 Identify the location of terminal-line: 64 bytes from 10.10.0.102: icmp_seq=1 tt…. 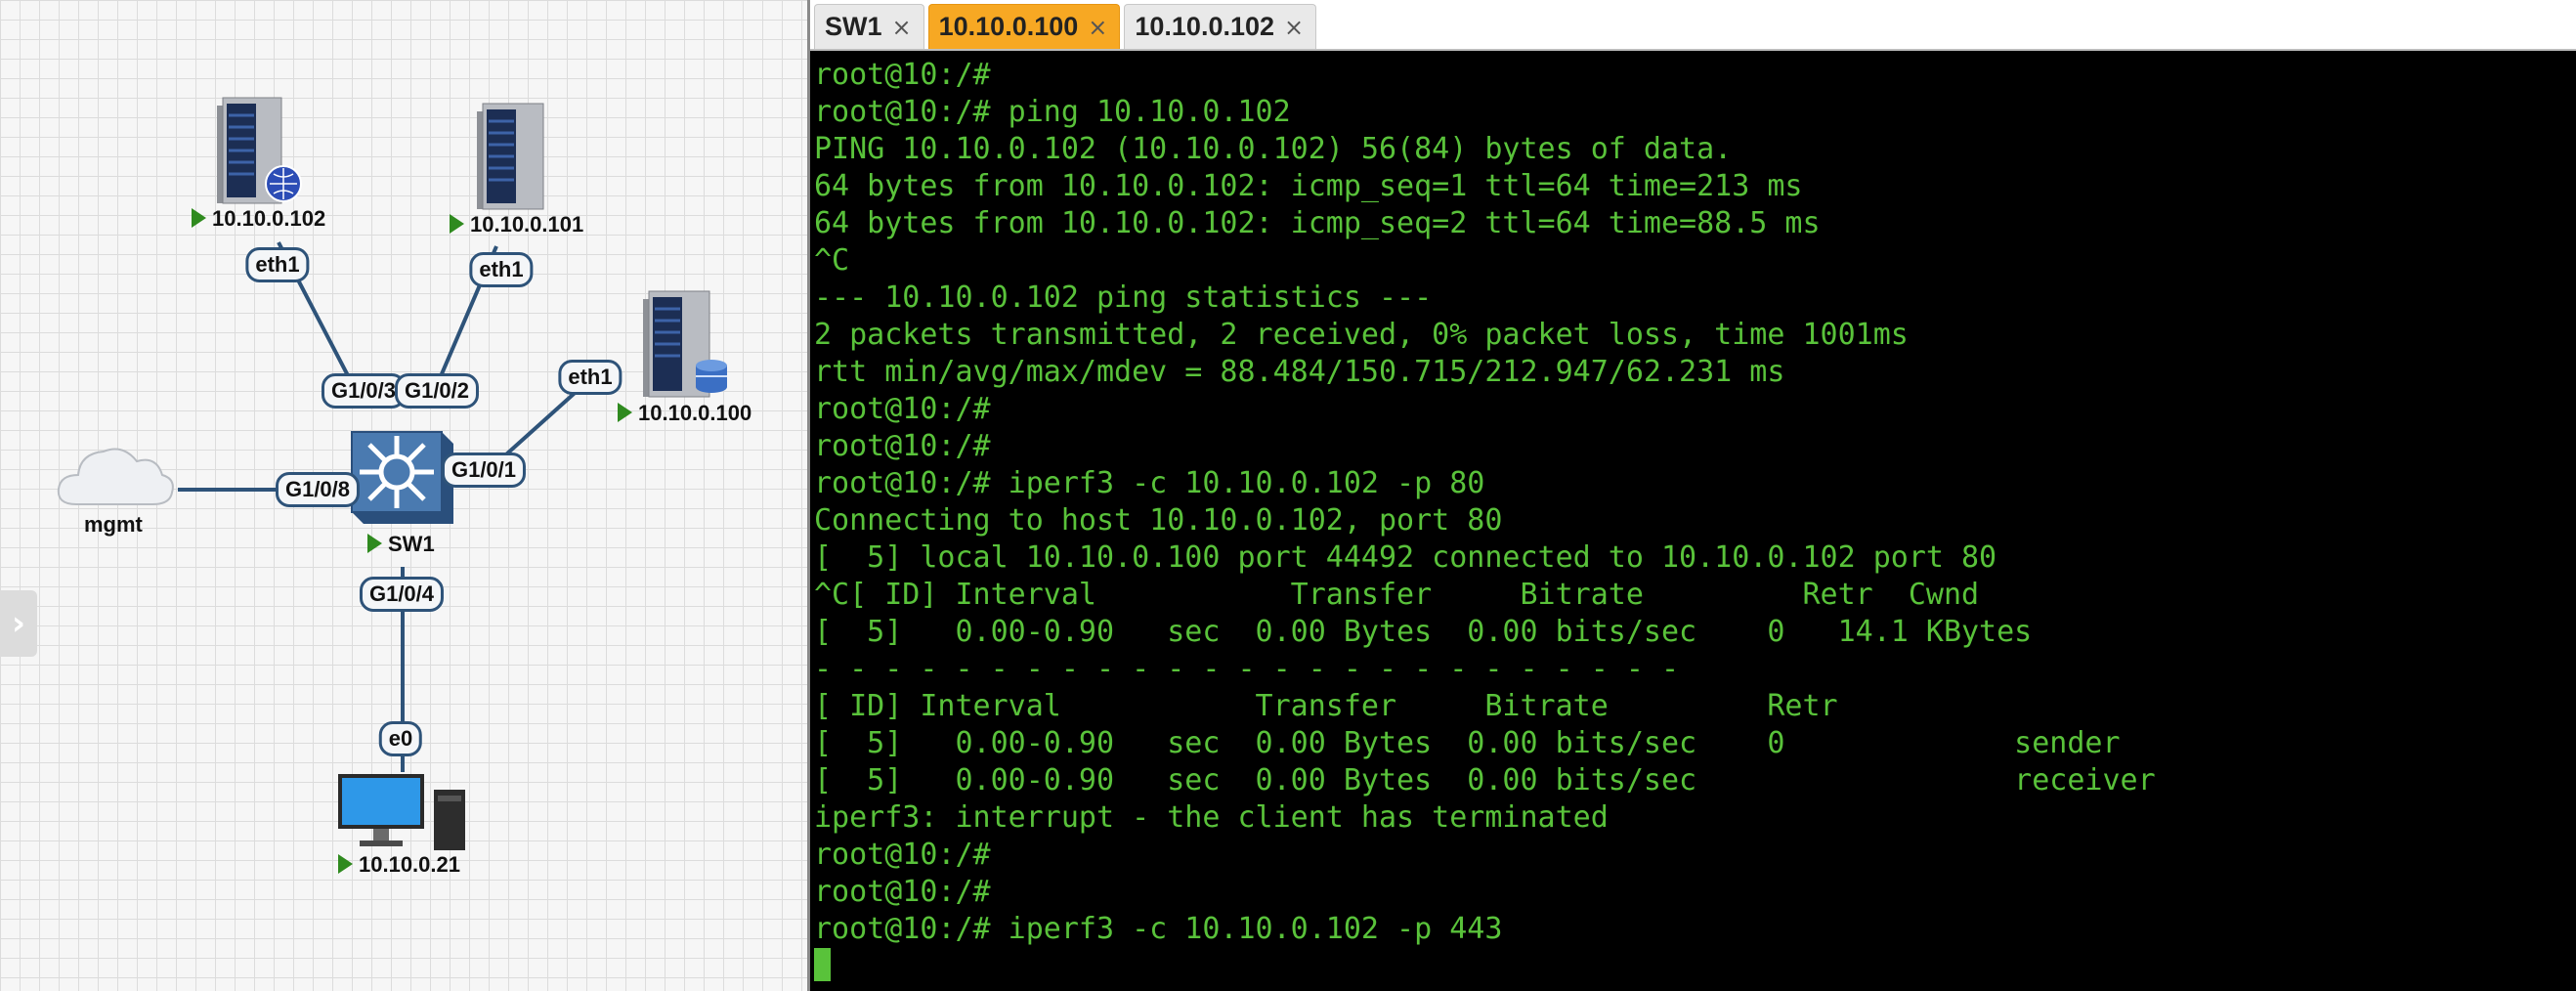
(1309, 186).